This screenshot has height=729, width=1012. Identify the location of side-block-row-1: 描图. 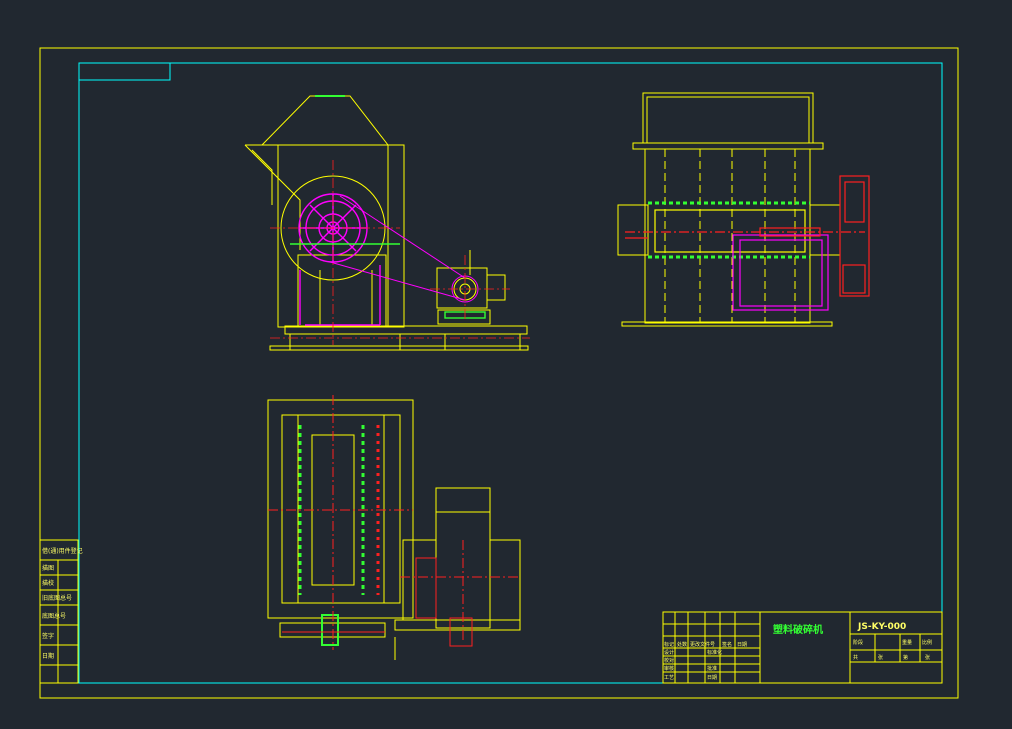
(48, 568).